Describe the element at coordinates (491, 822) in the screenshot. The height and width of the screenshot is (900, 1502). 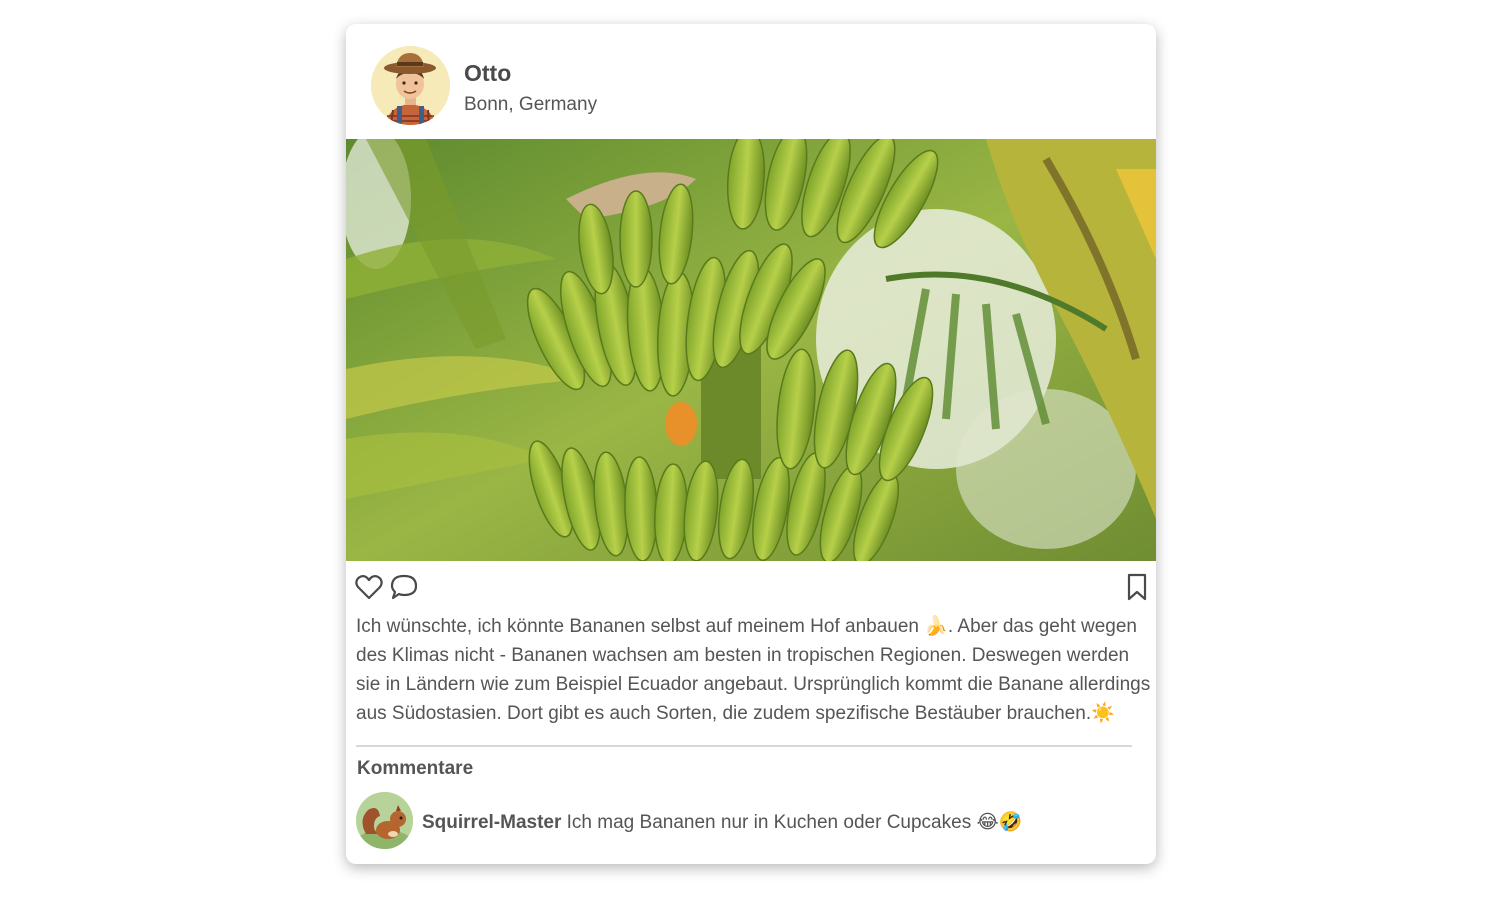
I see `comment-author: Squirrel-Master` at that location.